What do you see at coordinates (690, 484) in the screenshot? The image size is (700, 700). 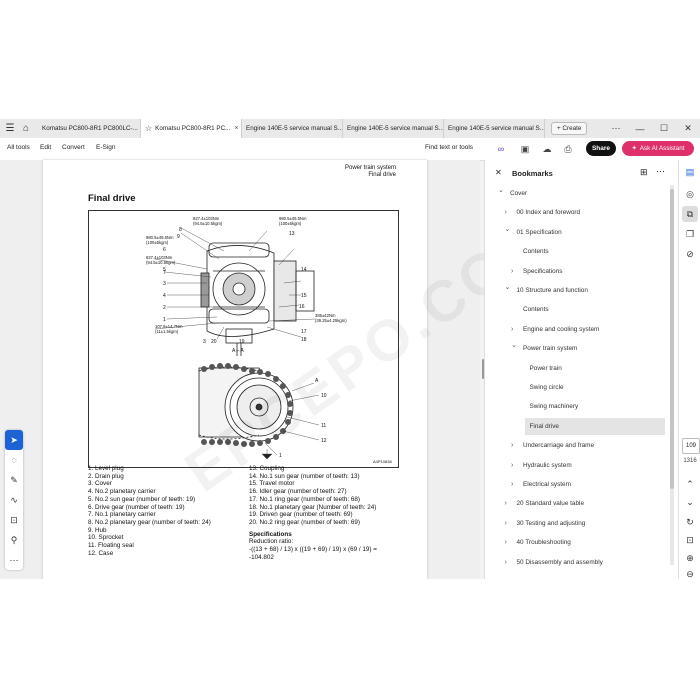 I see `previous-page-icon: ⌃` at bounding box center [690, 484].